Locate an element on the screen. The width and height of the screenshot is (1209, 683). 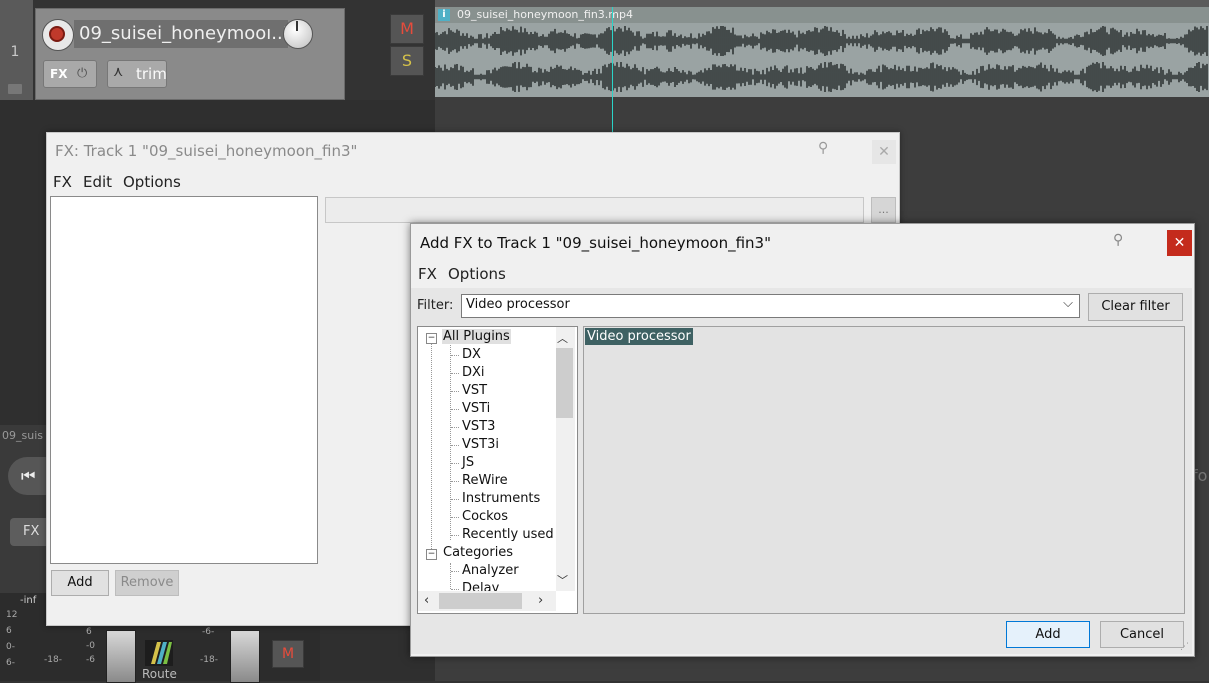
meter-scale-mid: 6 -0 -6 is located at coordinates (90, 646).